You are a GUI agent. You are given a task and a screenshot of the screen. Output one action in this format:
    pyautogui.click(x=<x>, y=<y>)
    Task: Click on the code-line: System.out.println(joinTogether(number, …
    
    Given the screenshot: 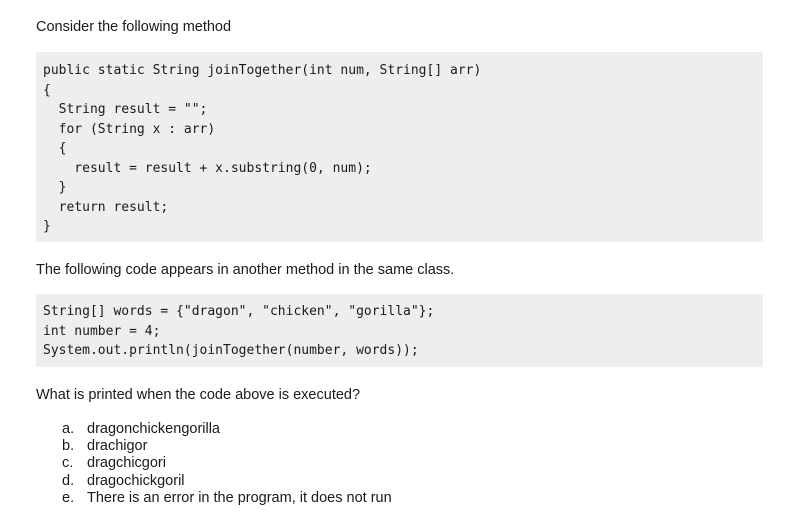 What is the action you would take?
    pyautogui.click(x=231, y=350)
    